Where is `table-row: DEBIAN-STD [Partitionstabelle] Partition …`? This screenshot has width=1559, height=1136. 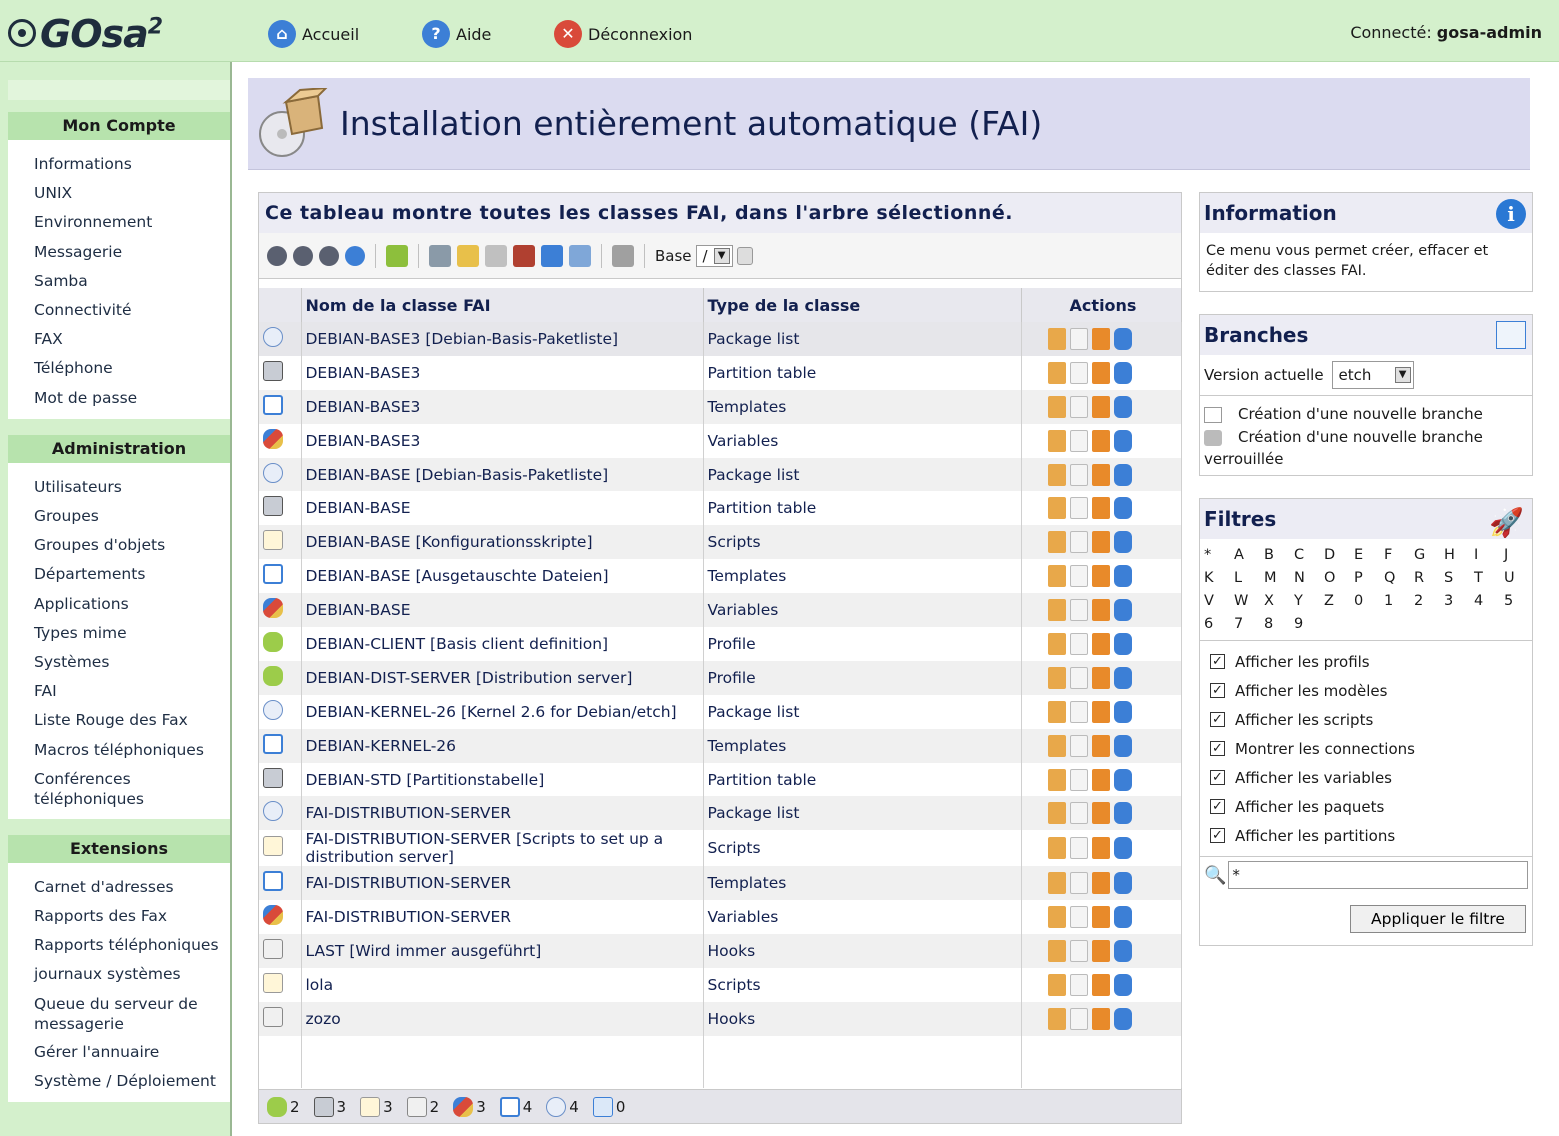
table-row: DEBIAN-STD [Partitionstabelle] Partition … is located at coordinates (720, 779).